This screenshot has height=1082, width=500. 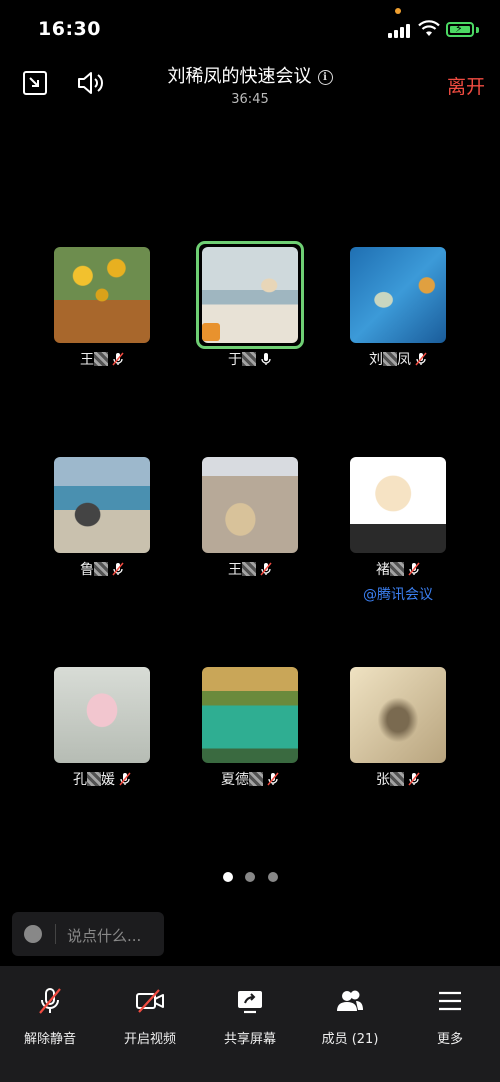 I want to click on participant-name: 张, so click(x=398, y=779).